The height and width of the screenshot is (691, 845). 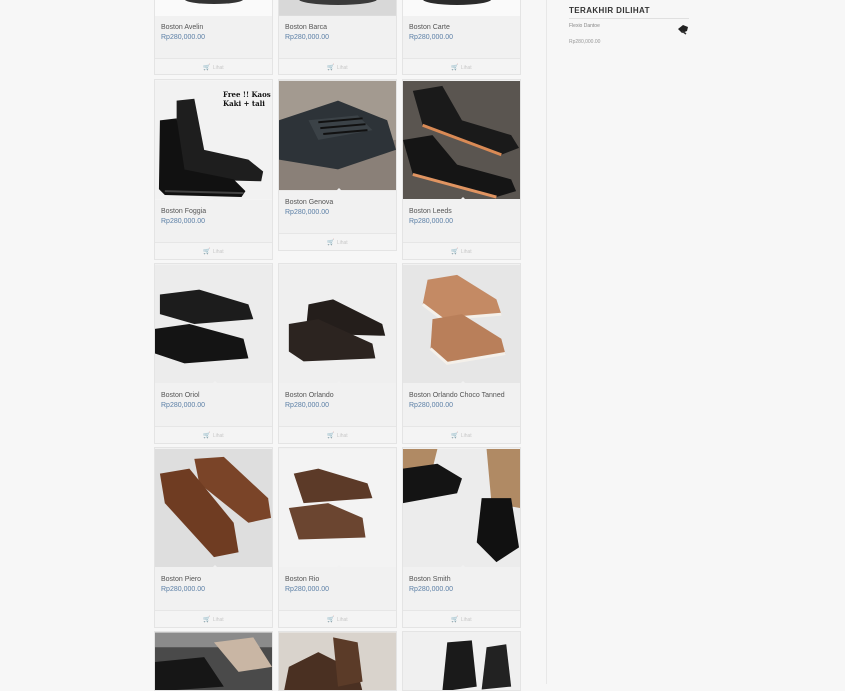 What do you see at coordinates (584, 26) in the screenshot?
I see `recent-item-name: Flexio Dantoe` at bounding box center [584, 26].